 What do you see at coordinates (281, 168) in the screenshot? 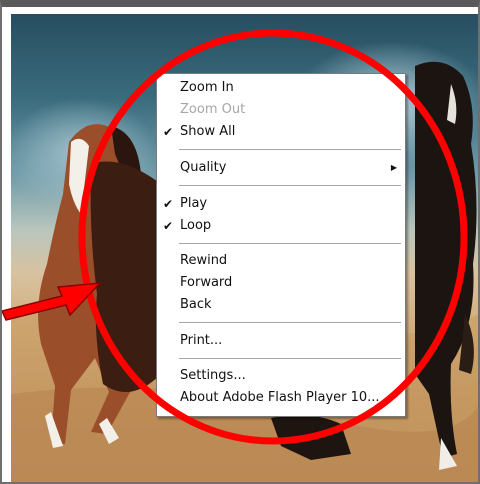
I see `menu-item-quality: Quality ▶` at bounding box center [281, 168].